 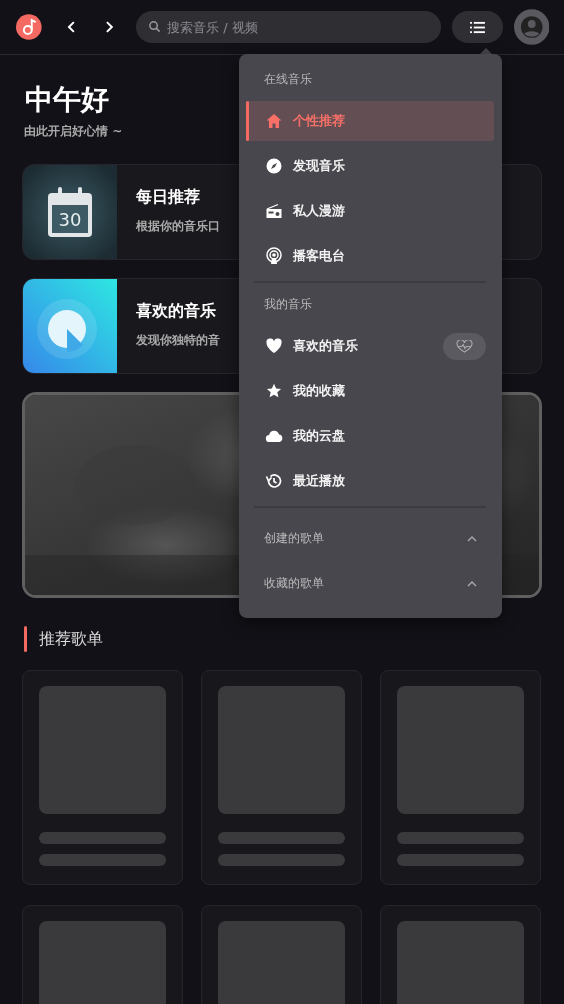 I want to click on menu-section-label: 在线音乐, so click(x=288, y=79).